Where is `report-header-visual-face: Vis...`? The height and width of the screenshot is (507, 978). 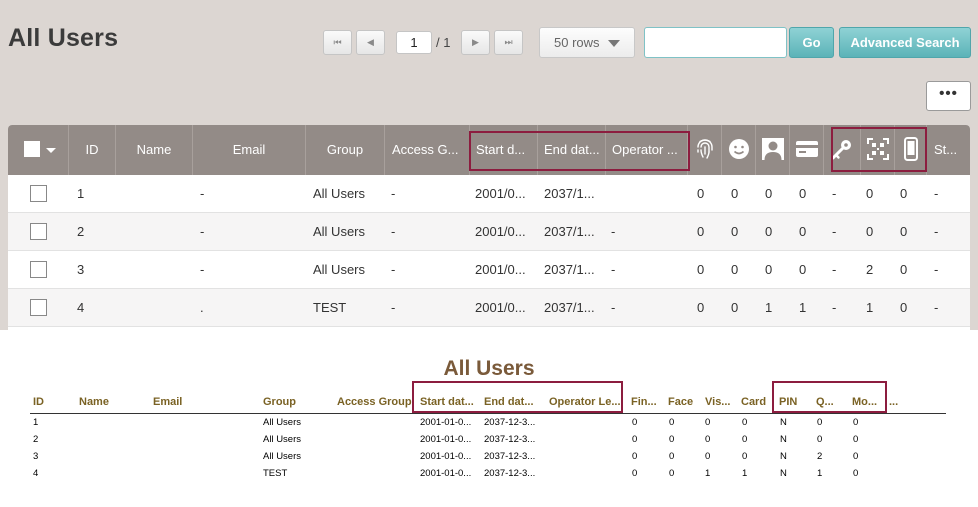 report-header-visual-face: Vis... is located at coordinates (718, 402).